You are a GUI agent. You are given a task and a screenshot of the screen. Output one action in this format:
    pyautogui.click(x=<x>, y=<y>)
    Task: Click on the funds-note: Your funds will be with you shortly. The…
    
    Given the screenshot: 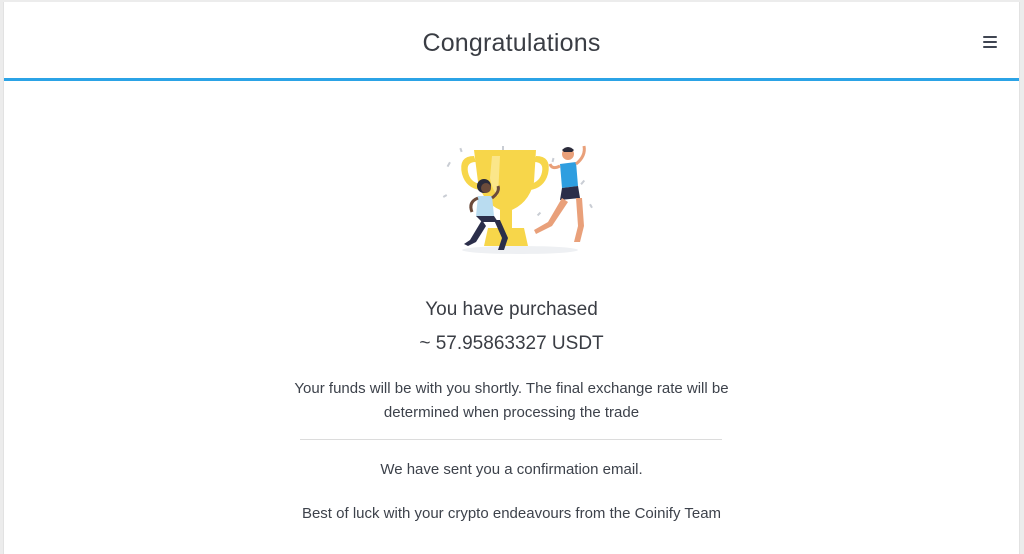 What is the action you would take?
    pyautogui.click(x=511, y=400)
    